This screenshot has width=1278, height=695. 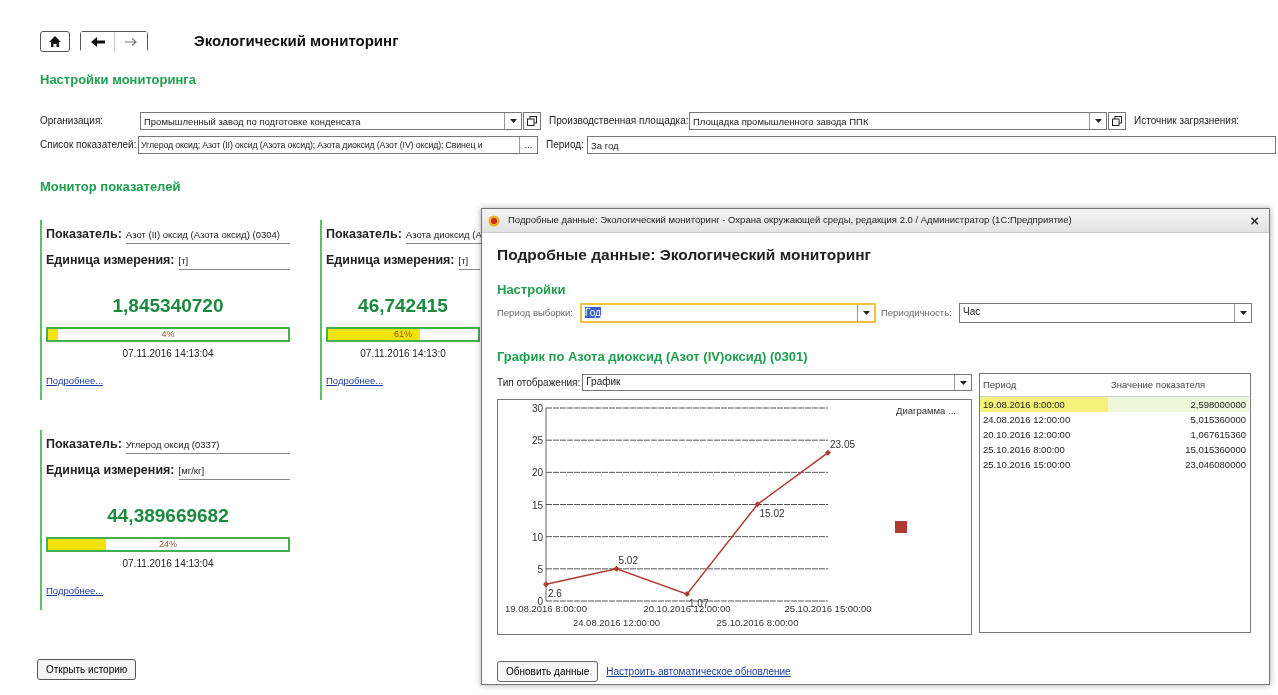 What do you see at coordinates (628, 560) in the screenshot?
I see `data-label: 5.02` at bounding box center [628, 560].